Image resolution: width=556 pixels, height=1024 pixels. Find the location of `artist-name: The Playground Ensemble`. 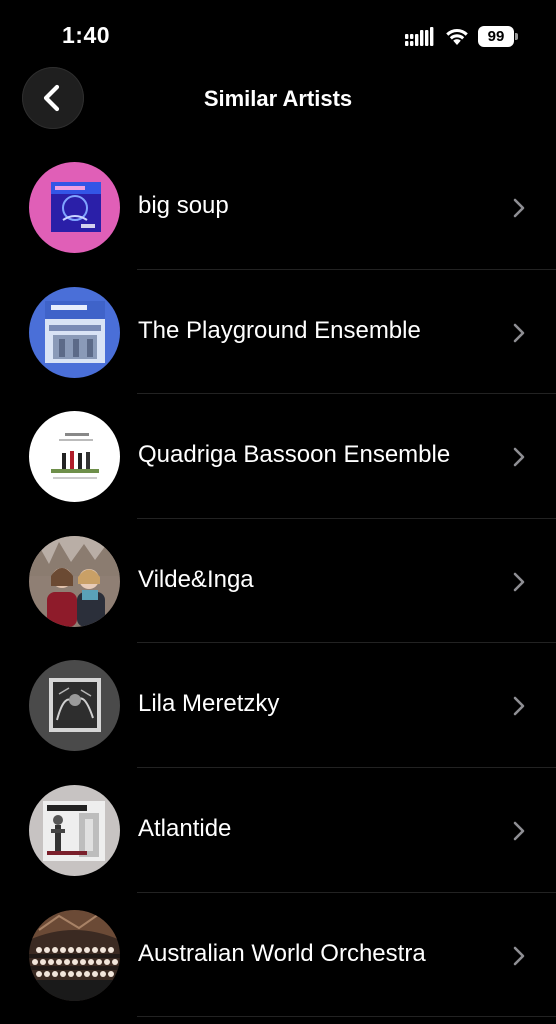

artist-name: The Playground Ensemble is located at coordinates (279, 330).